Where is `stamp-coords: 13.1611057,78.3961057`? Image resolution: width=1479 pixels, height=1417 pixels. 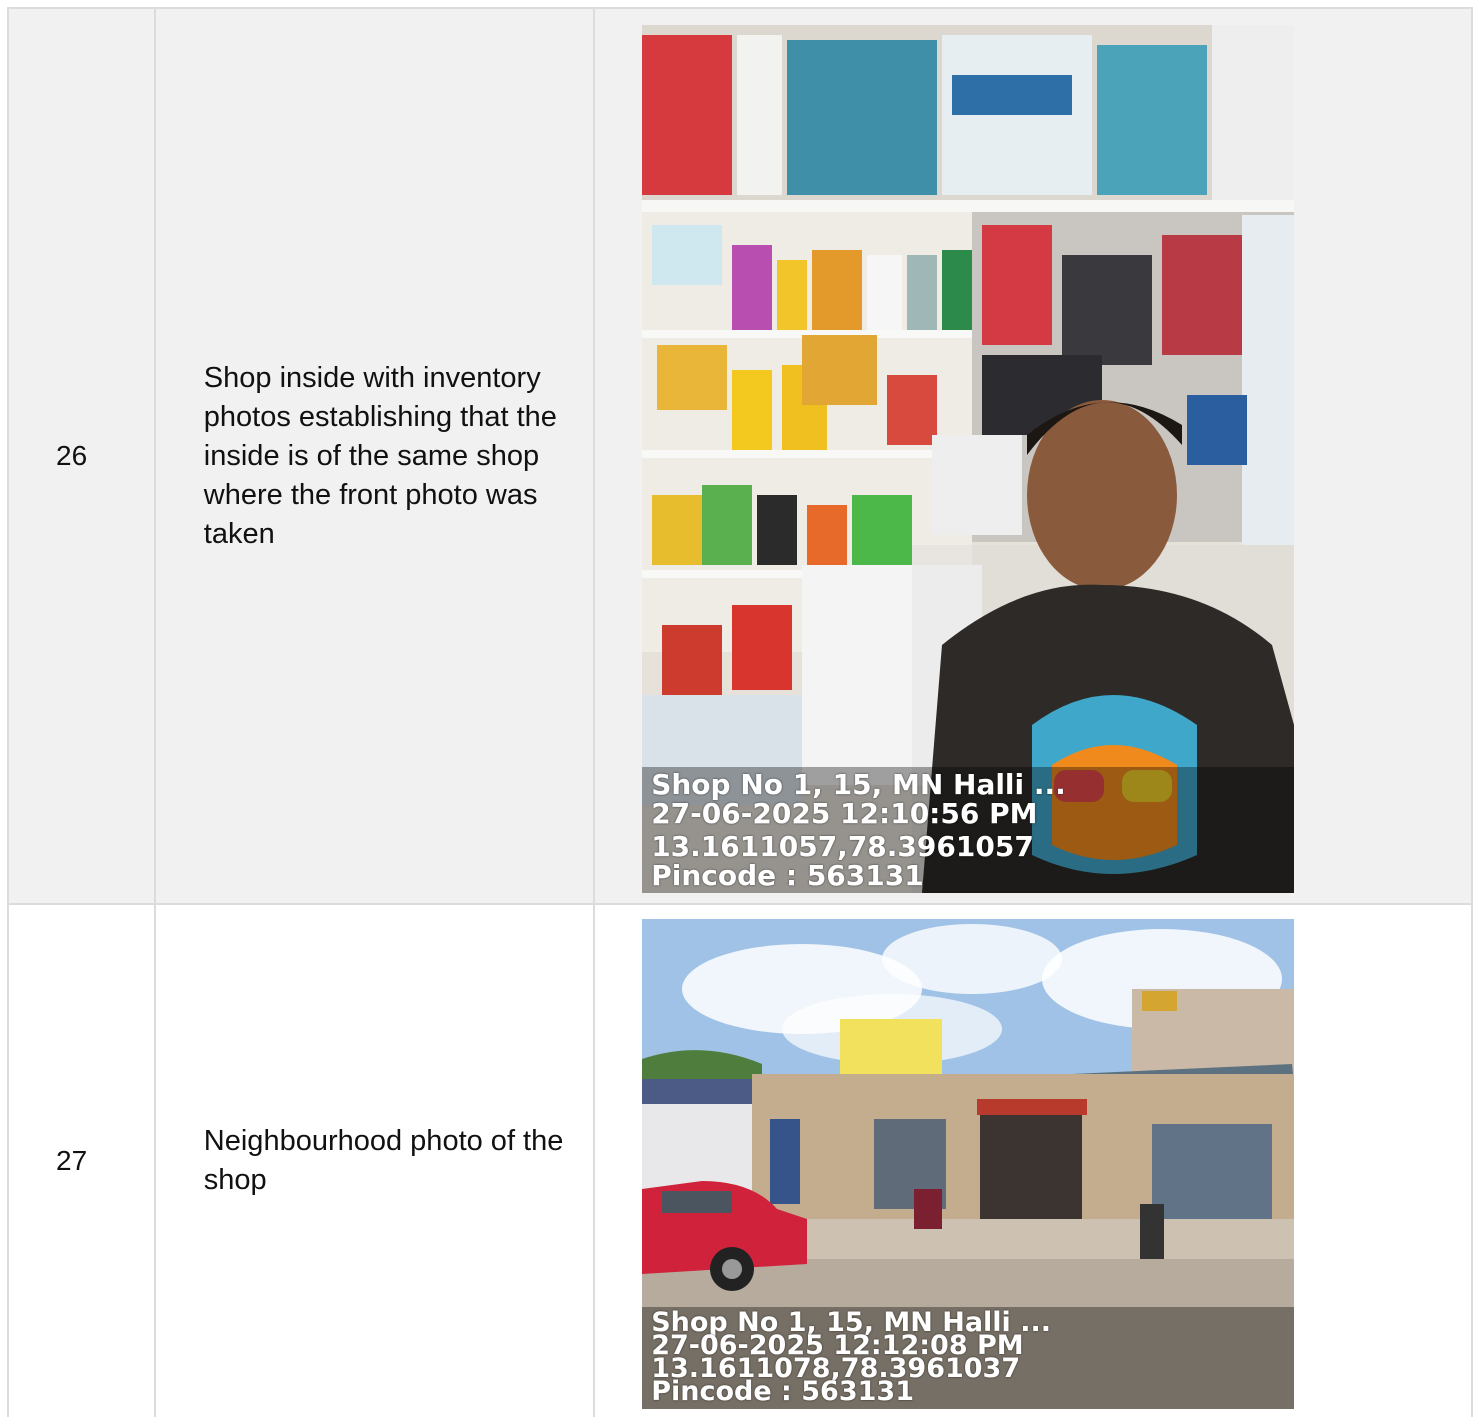 stamp-coords: 13.1611057,78.3961057 is located at coordinates (842, 846).